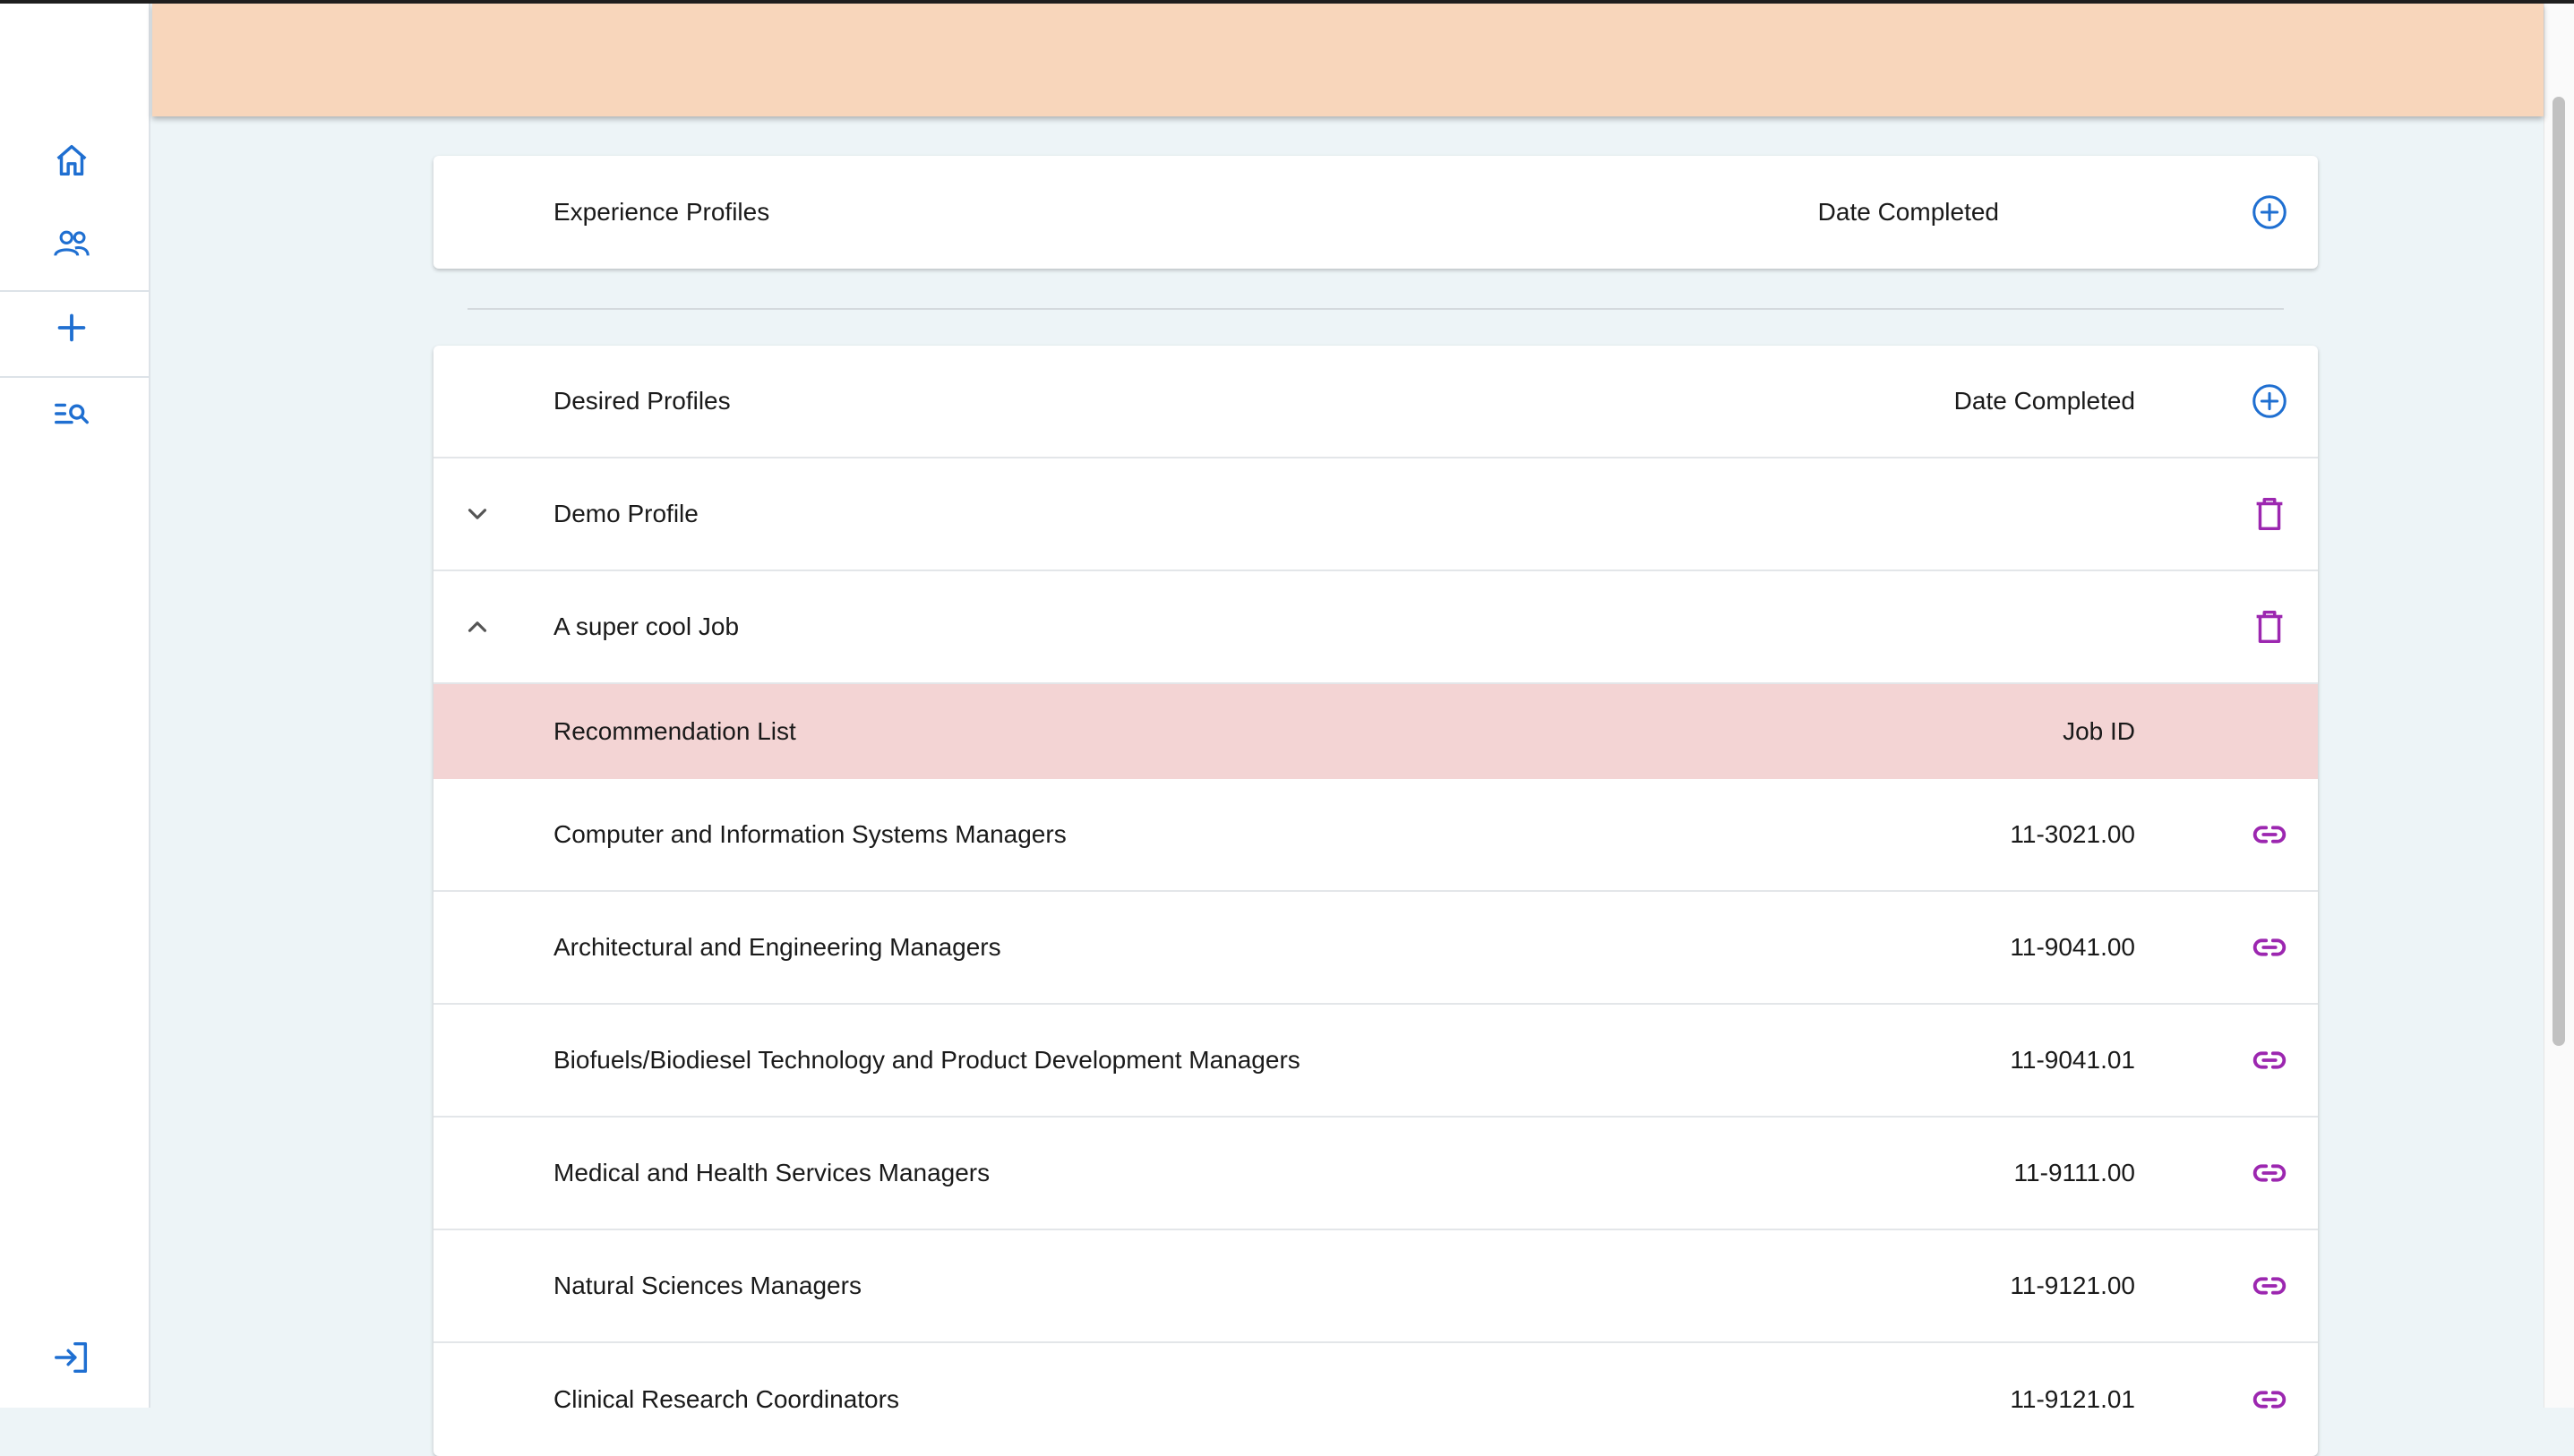 The width and height of the screenshot is (2574, 1456). What do you see at coordinates (1375, 731) in the screenshot?
I see `recommendation-list-header: Recommendation List Job ID` at bounding box center [1375, 731].